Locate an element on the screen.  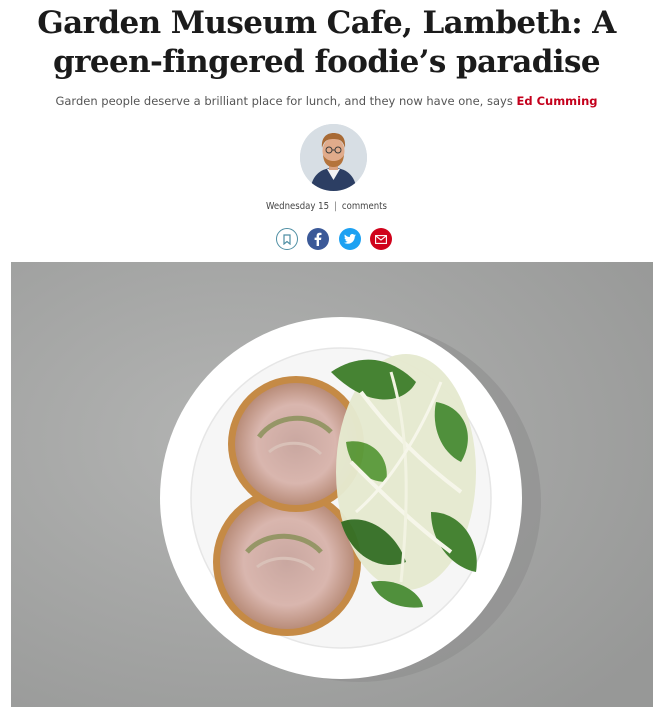
facebook-share-button is located at coordinates (318, 239).